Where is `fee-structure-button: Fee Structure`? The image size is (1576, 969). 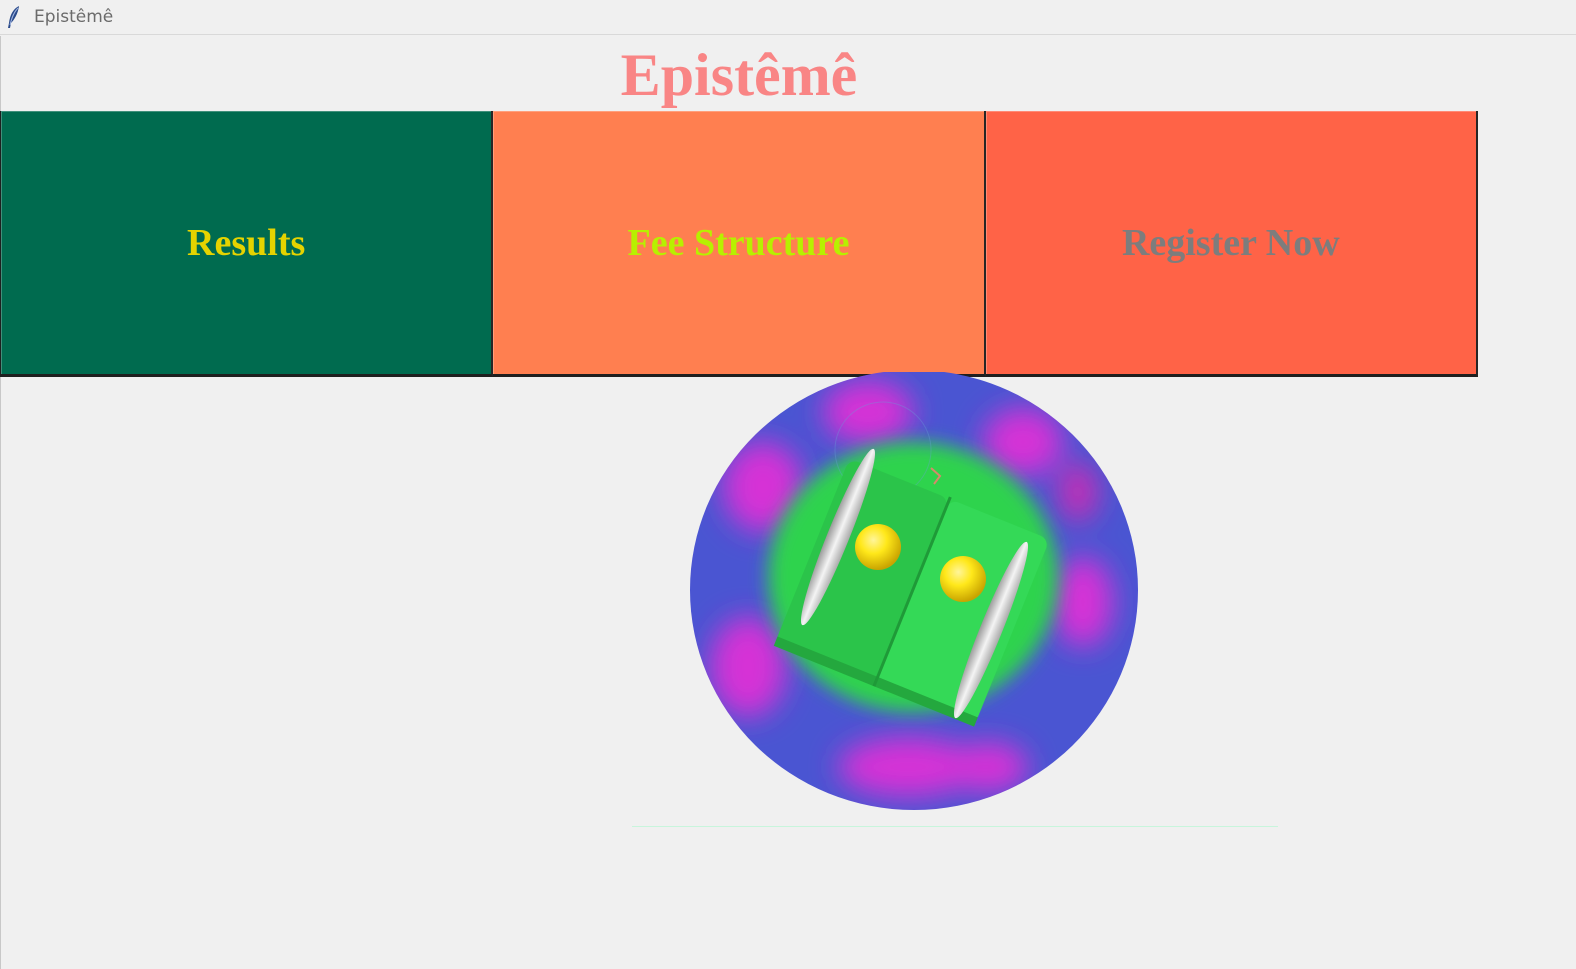 fee-structure-button: Fee Structure is located at coordinates (739, 244).